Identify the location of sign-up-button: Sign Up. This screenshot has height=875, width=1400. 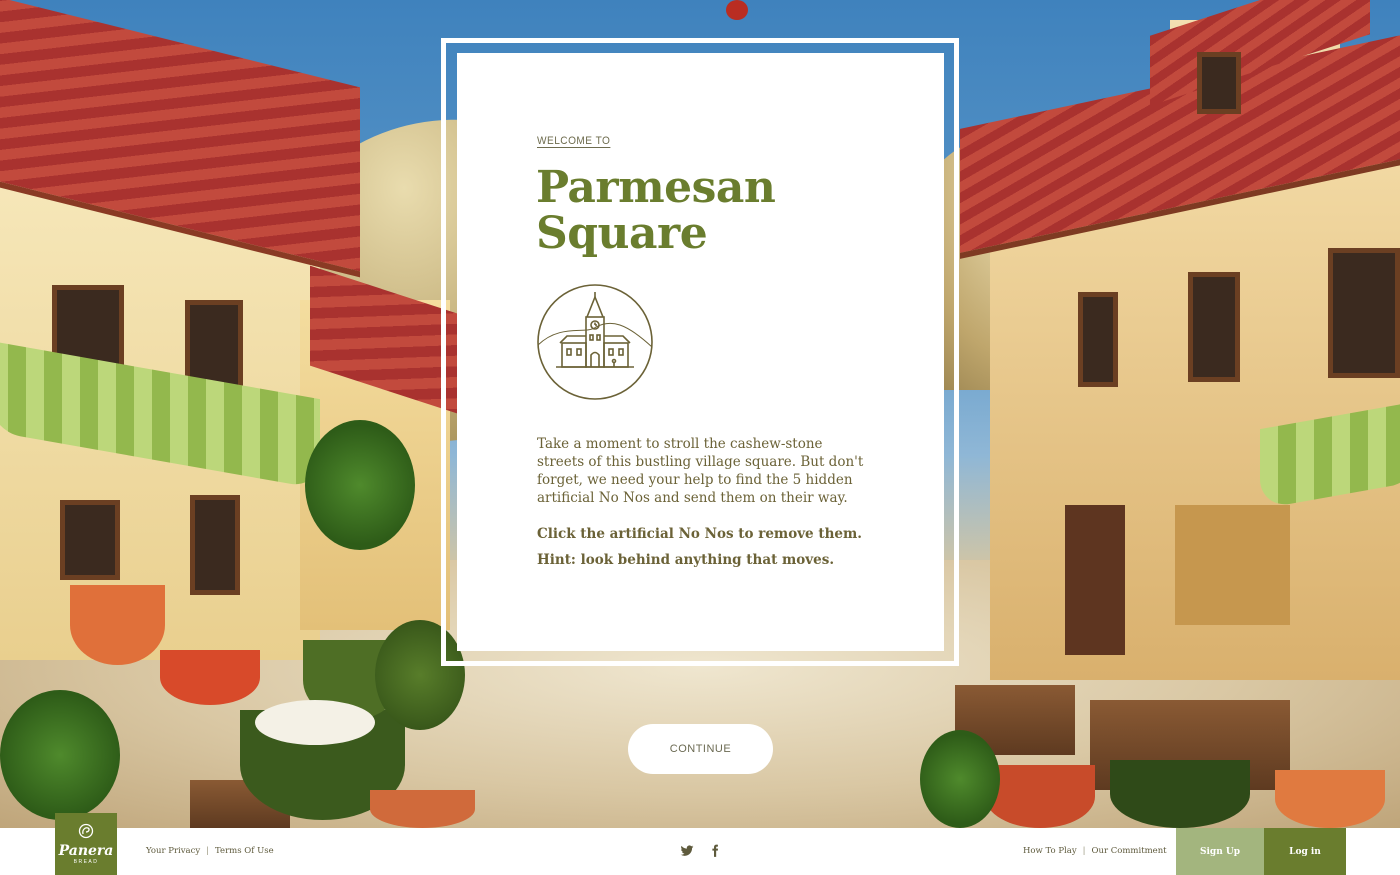
(1220, 851).